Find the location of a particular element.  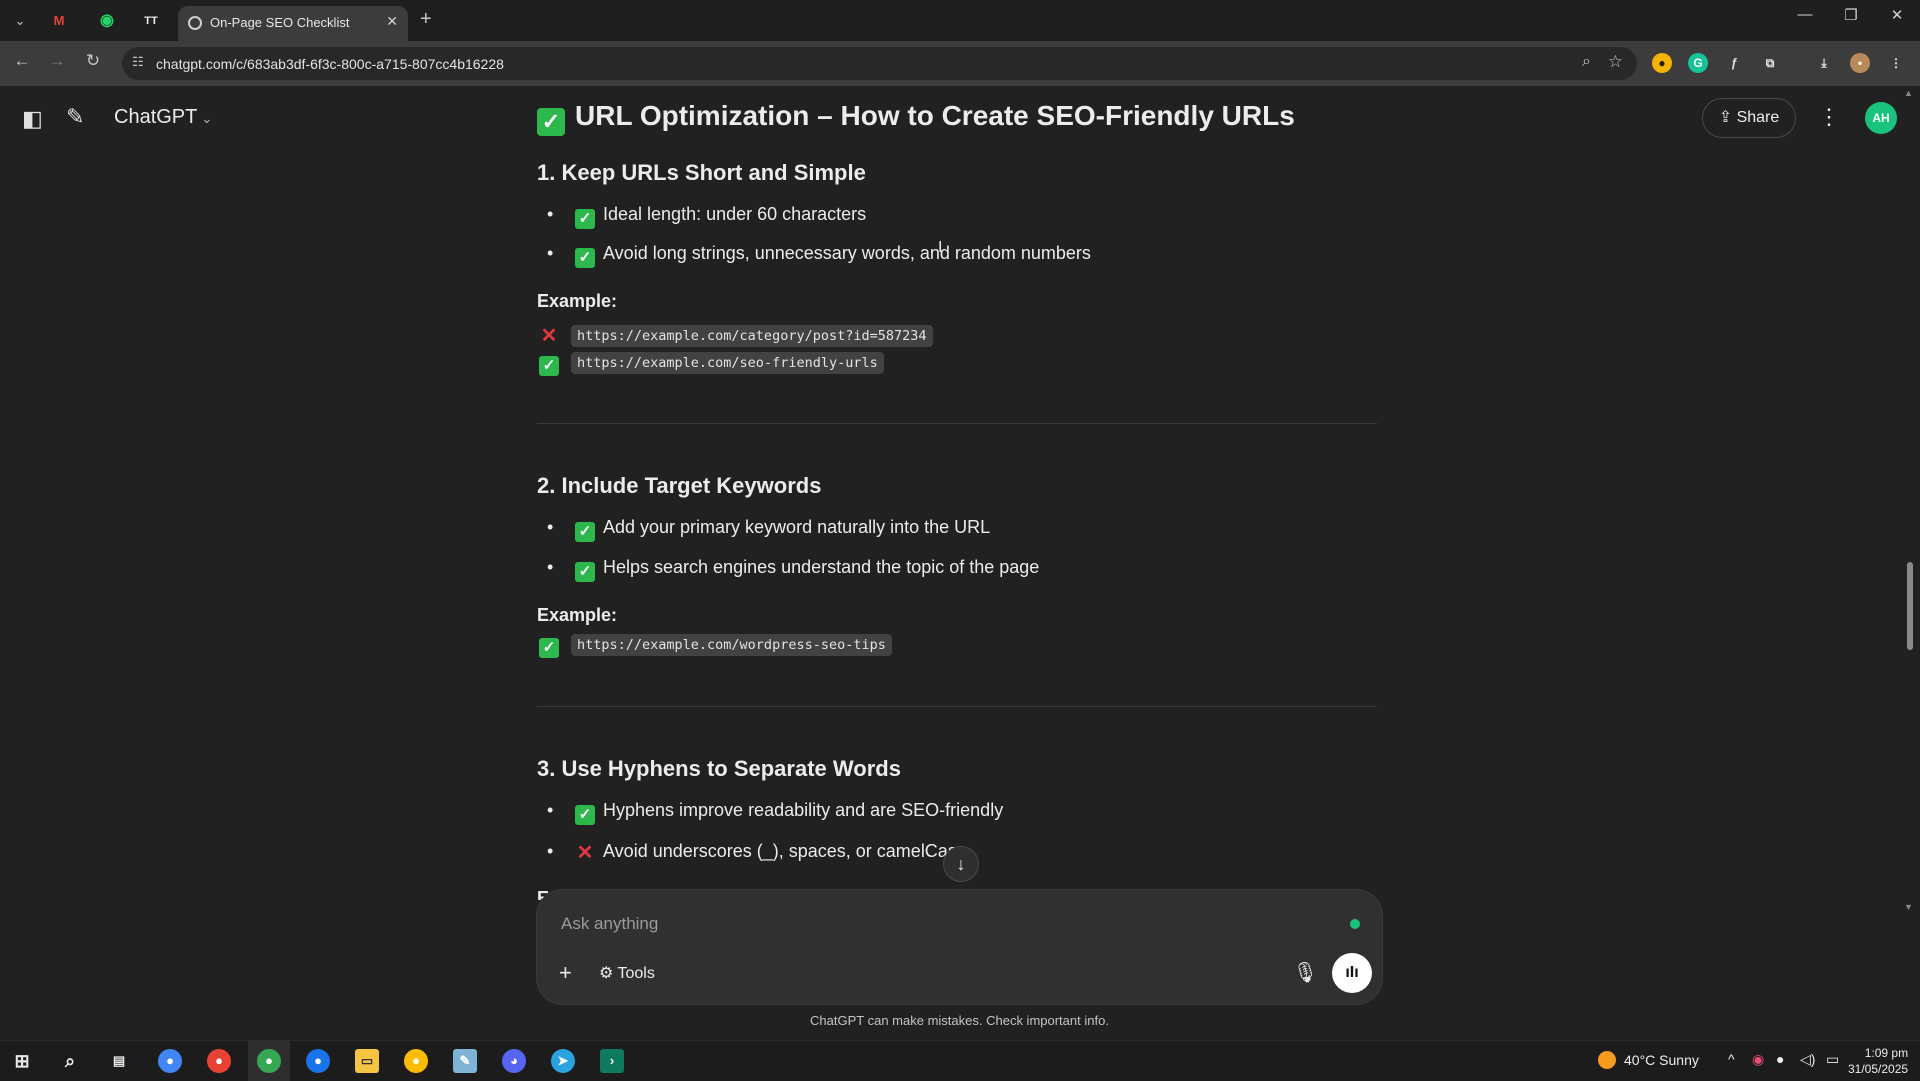

search-icon: ⌕ is located at coordinates (70, 1061).